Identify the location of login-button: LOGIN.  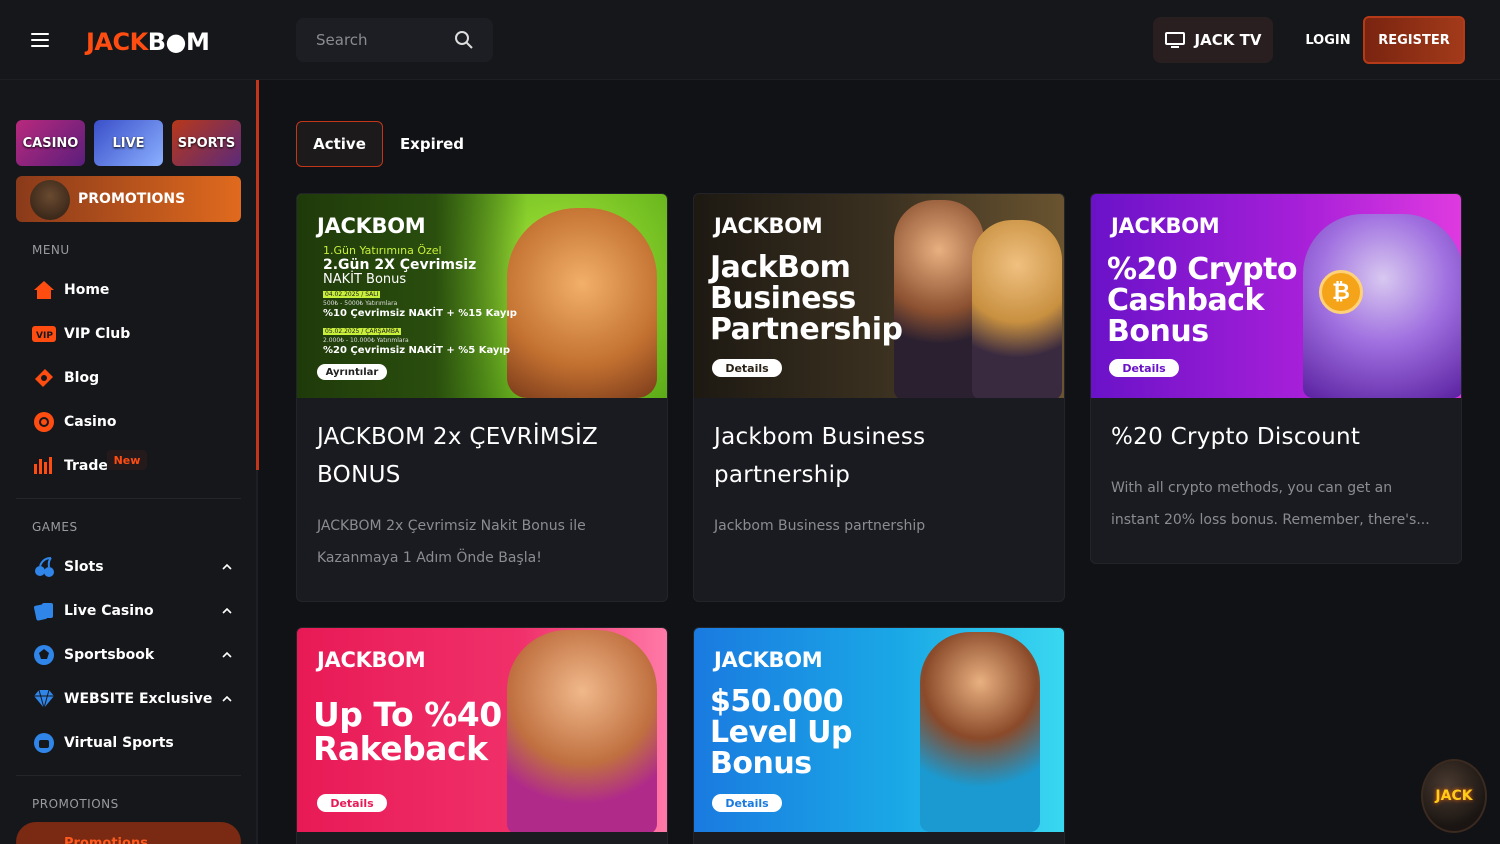
(1328, 40).